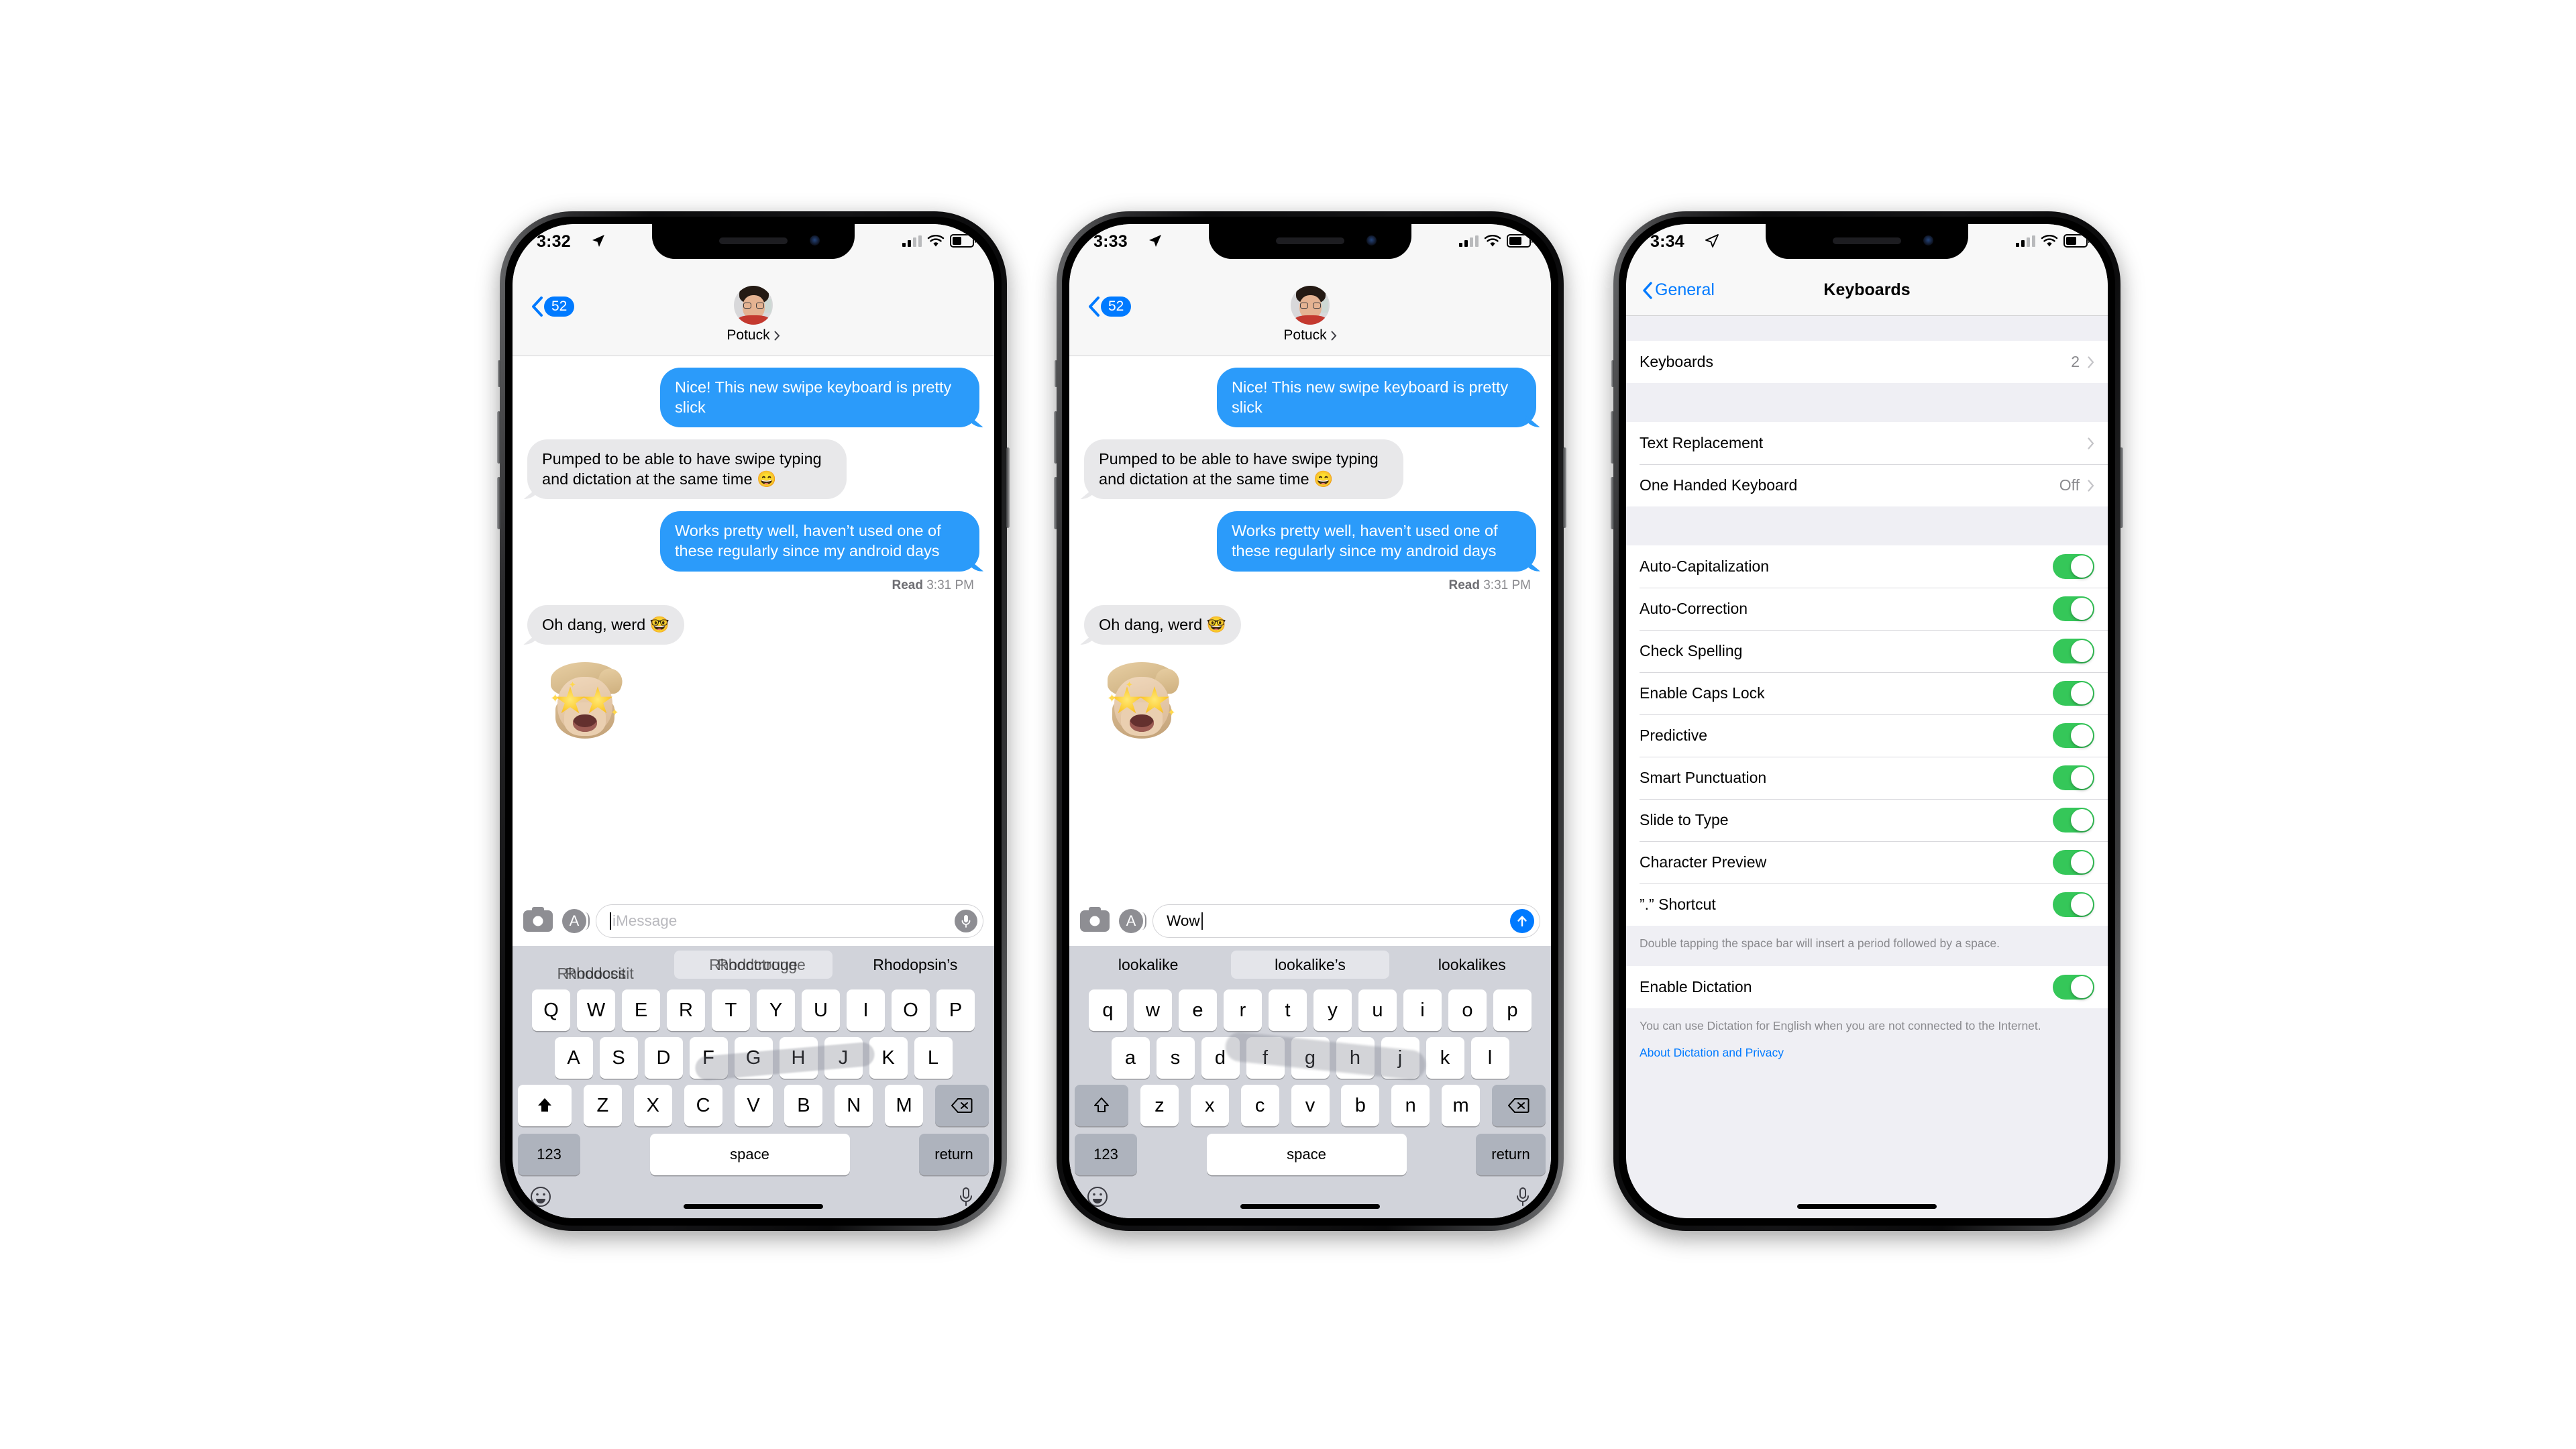 The image size is (2576, 1449). What do you see at coordinates (708, 1058) in the screenshot?
I see `key-f: F` at bounding box center [708, 1058].